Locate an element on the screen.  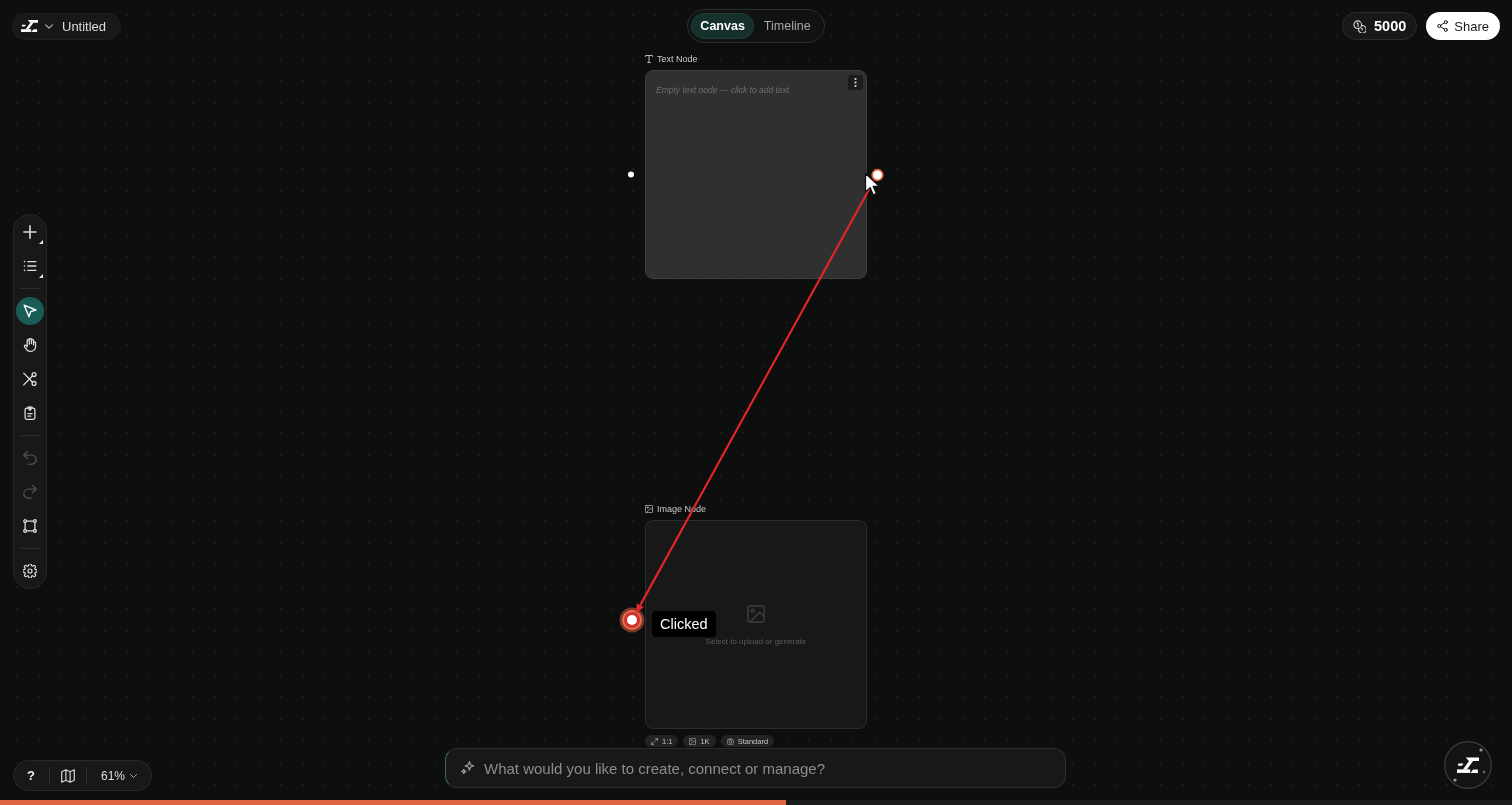
cursor-icon is located at coordinates (872, 184).